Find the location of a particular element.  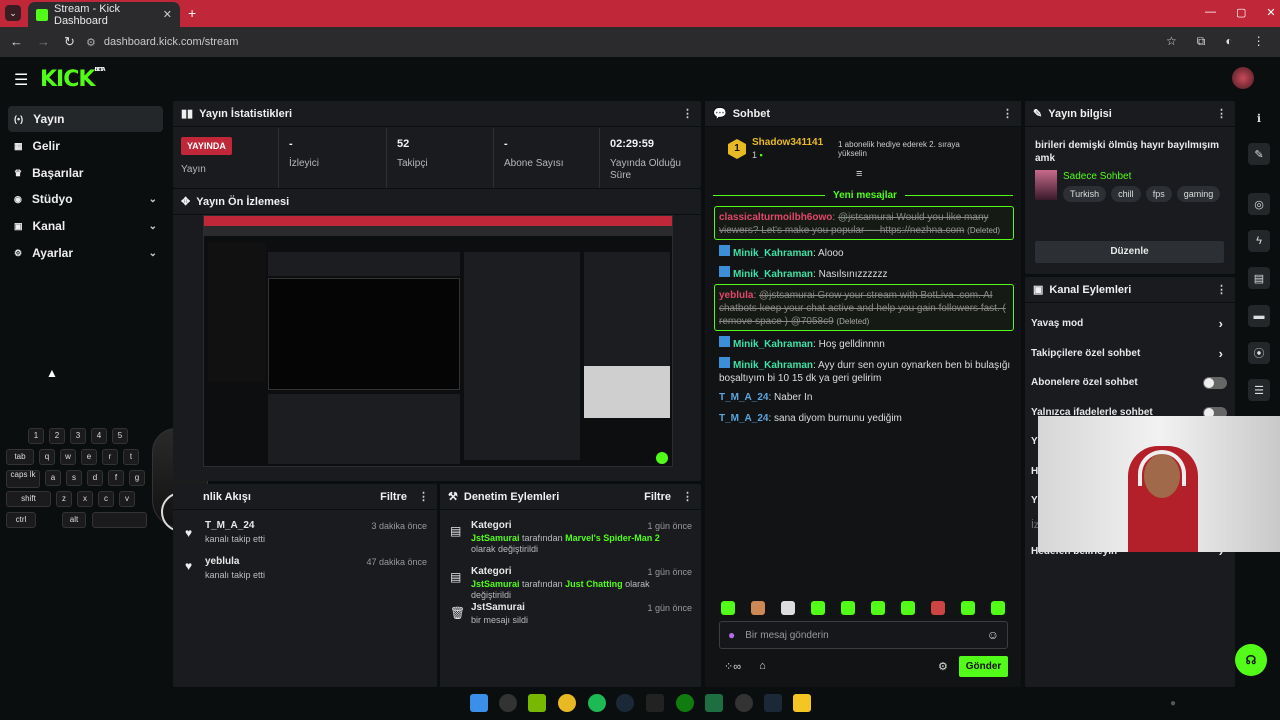

epic-games-icon is located at coordinates (655, 703).